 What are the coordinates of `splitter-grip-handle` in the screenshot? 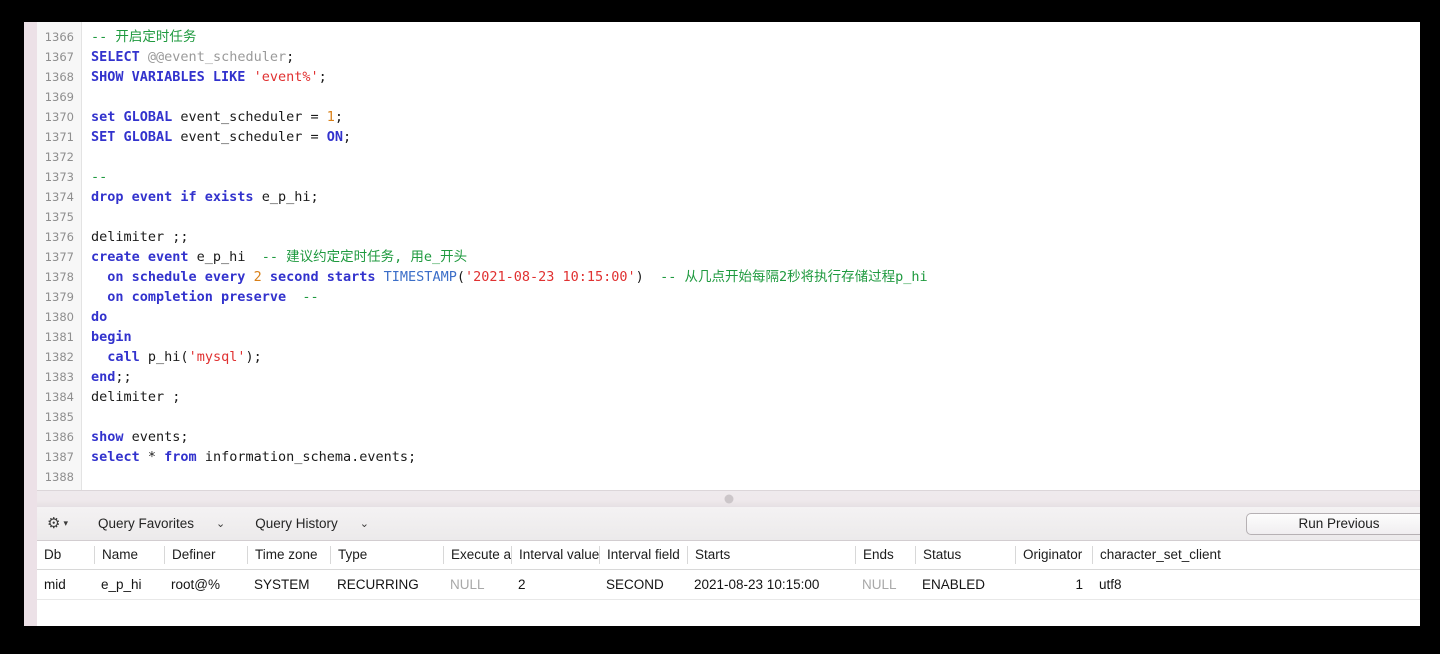 It's located at (728, 499).